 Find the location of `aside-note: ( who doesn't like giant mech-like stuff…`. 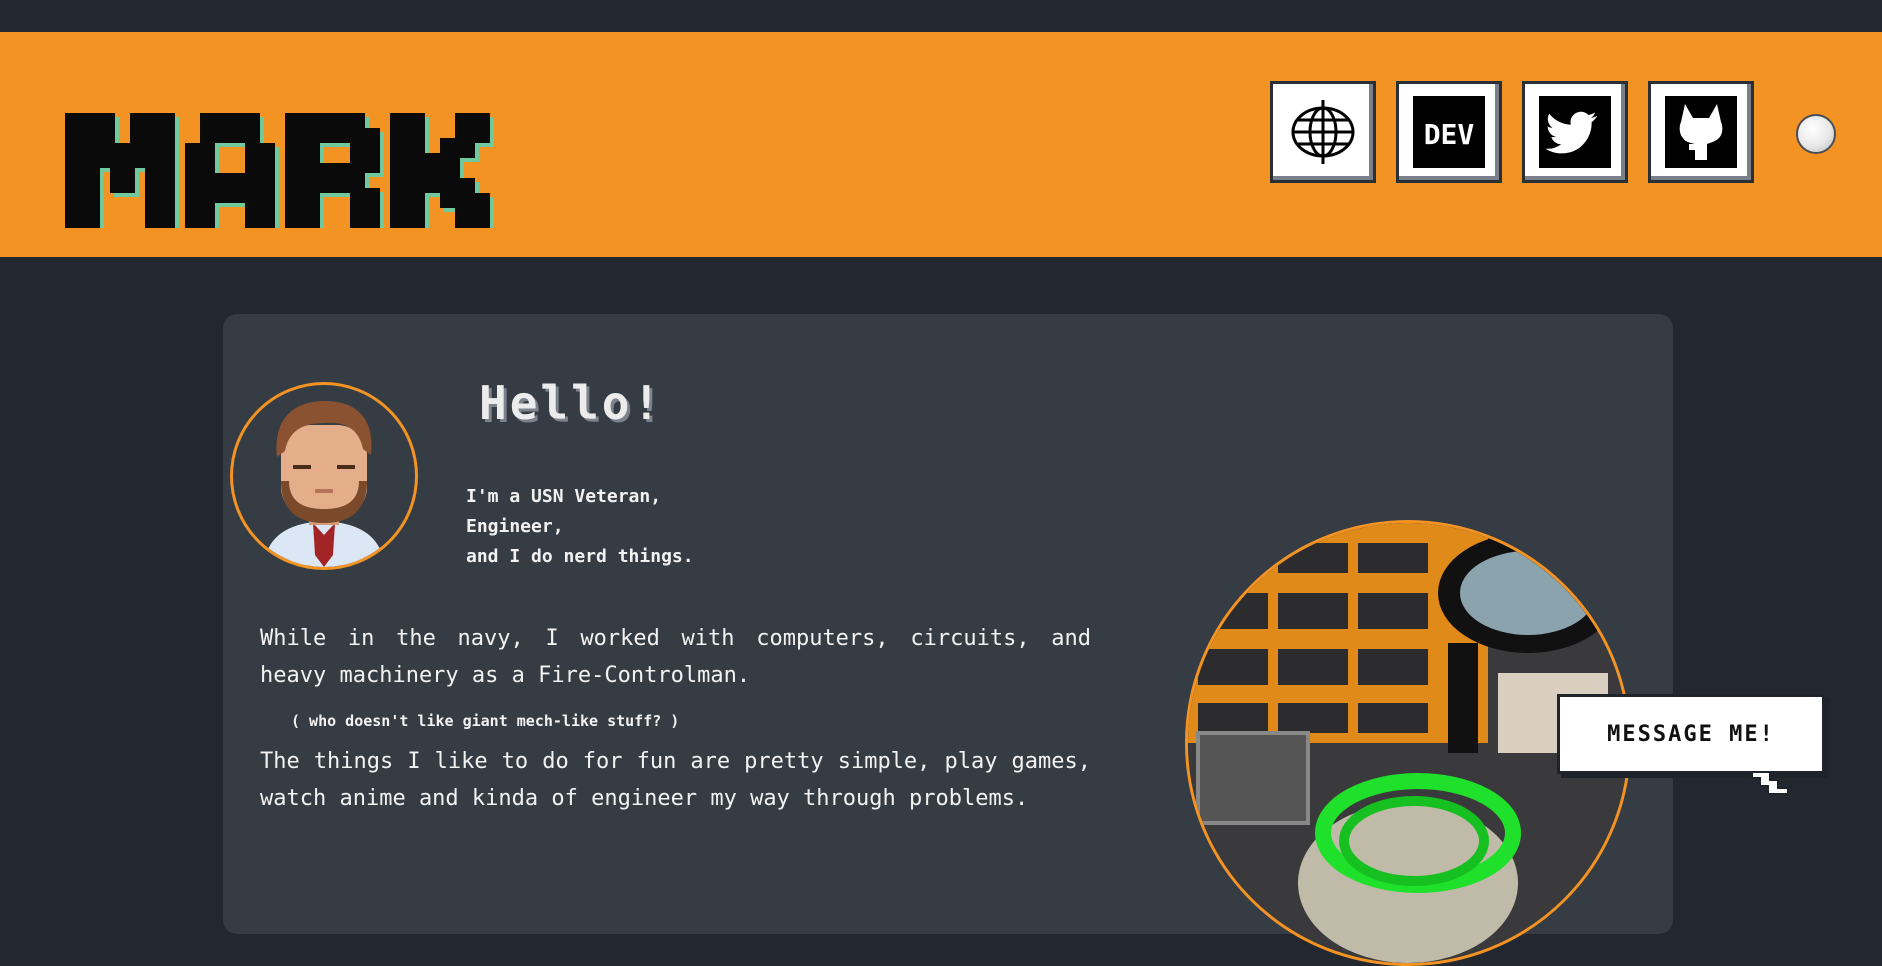

aside-note: ( who doesn't like giant mech-like stuff… is located at coordinates (485, 721).